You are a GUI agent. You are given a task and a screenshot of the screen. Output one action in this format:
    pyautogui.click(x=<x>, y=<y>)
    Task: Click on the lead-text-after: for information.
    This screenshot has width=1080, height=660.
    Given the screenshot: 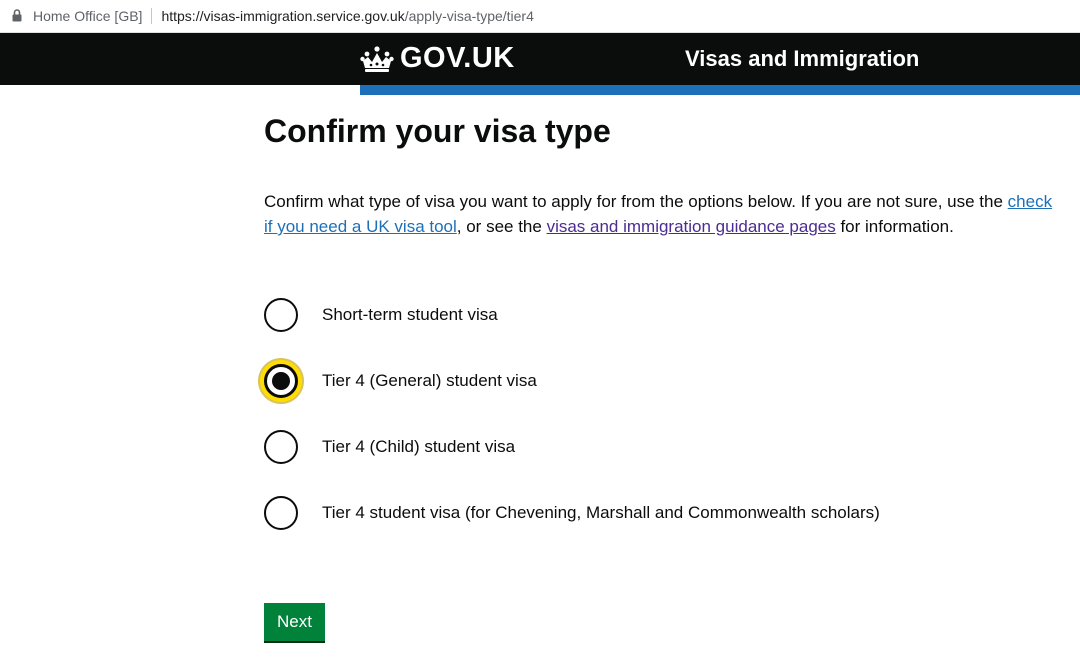 What is the action you would take?
    pyautogui.click(x=894, y=226)
    